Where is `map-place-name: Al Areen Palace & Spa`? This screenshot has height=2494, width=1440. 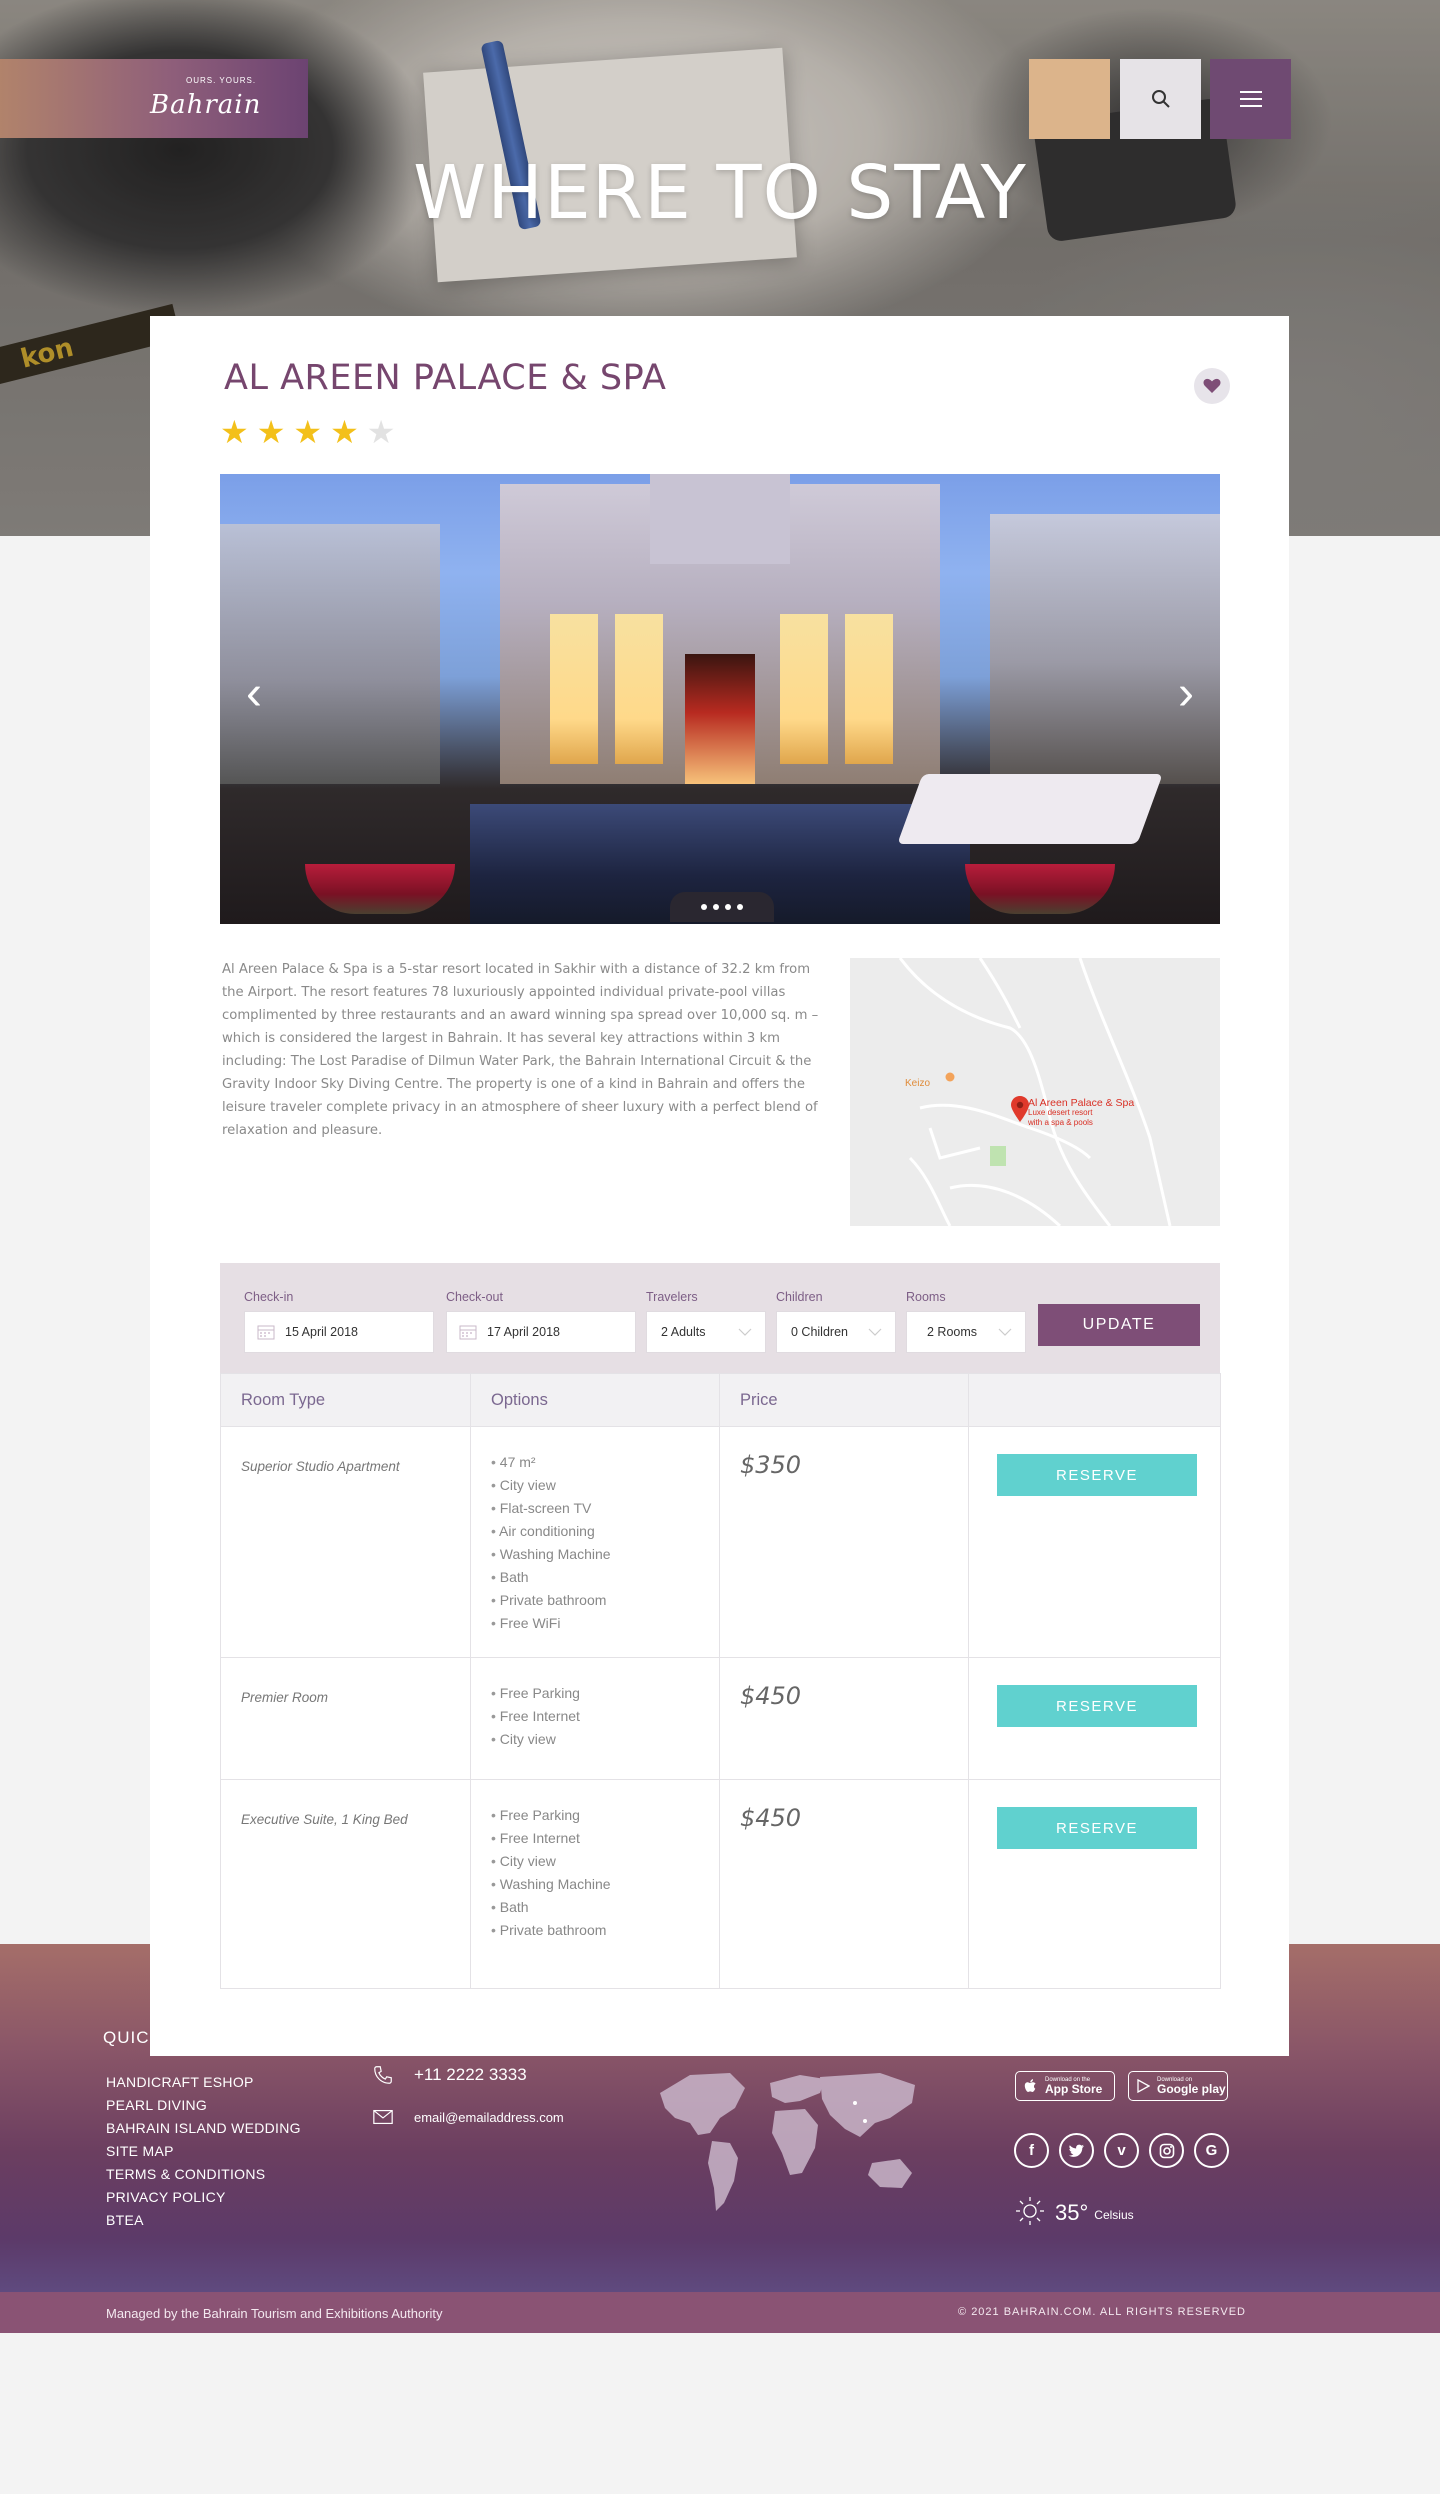 map-place-name: Al Areen Palace & Spa is located at coordinates (1081, 1103).